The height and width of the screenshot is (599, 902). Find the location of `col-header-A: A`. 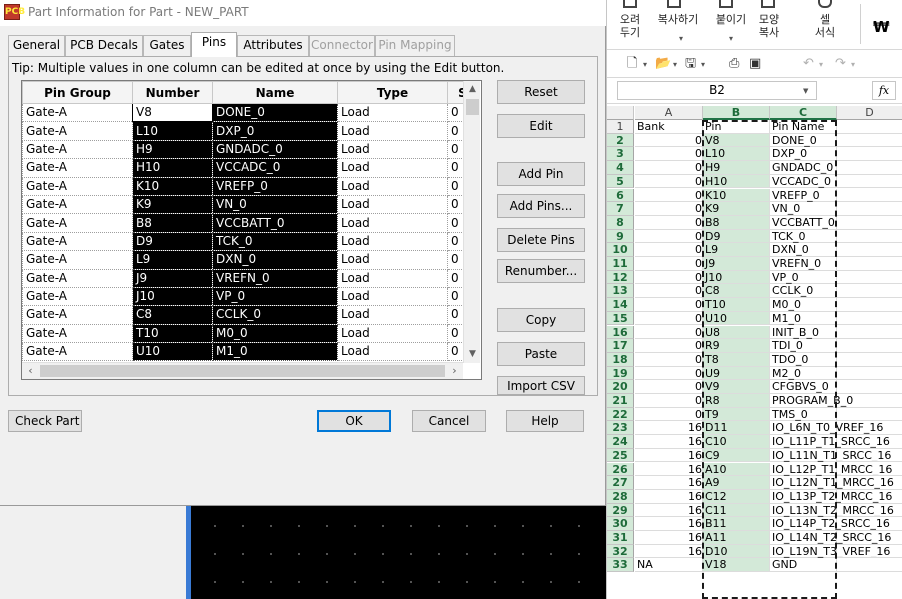

col-header-A: A is located at coordinates (669, 113).